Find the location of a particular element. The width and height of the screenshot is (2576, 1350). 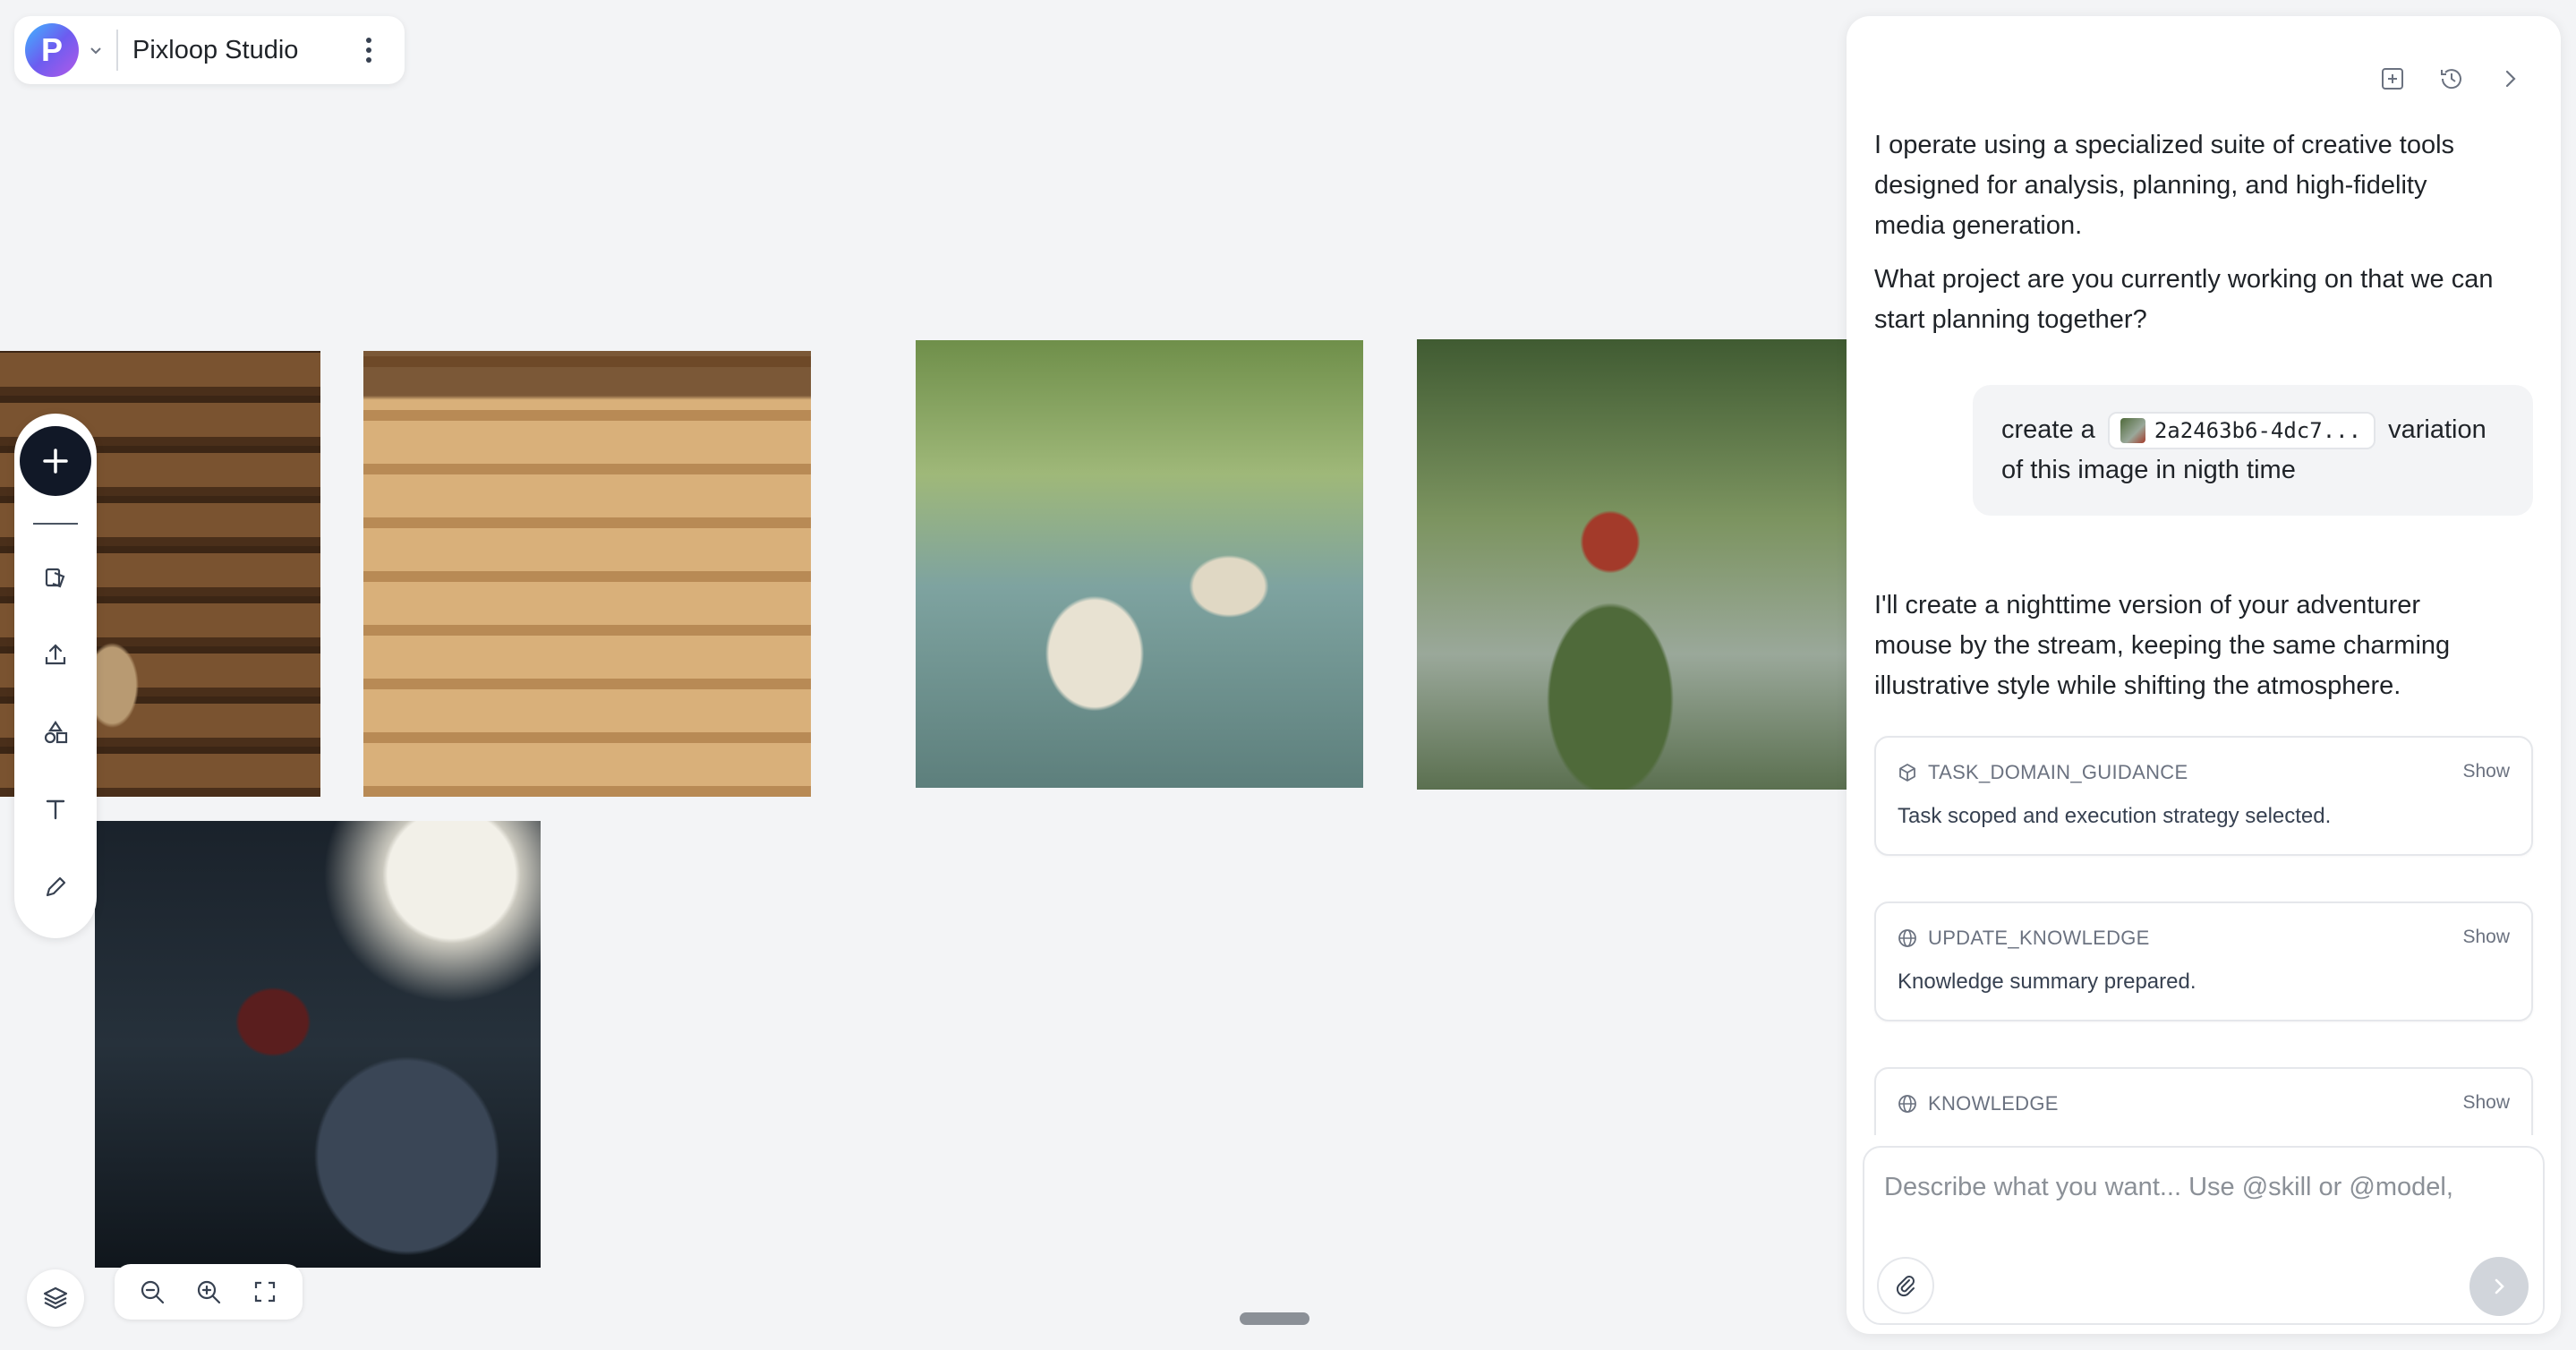

chevron-down-icon is located at coordinates (96, 50).